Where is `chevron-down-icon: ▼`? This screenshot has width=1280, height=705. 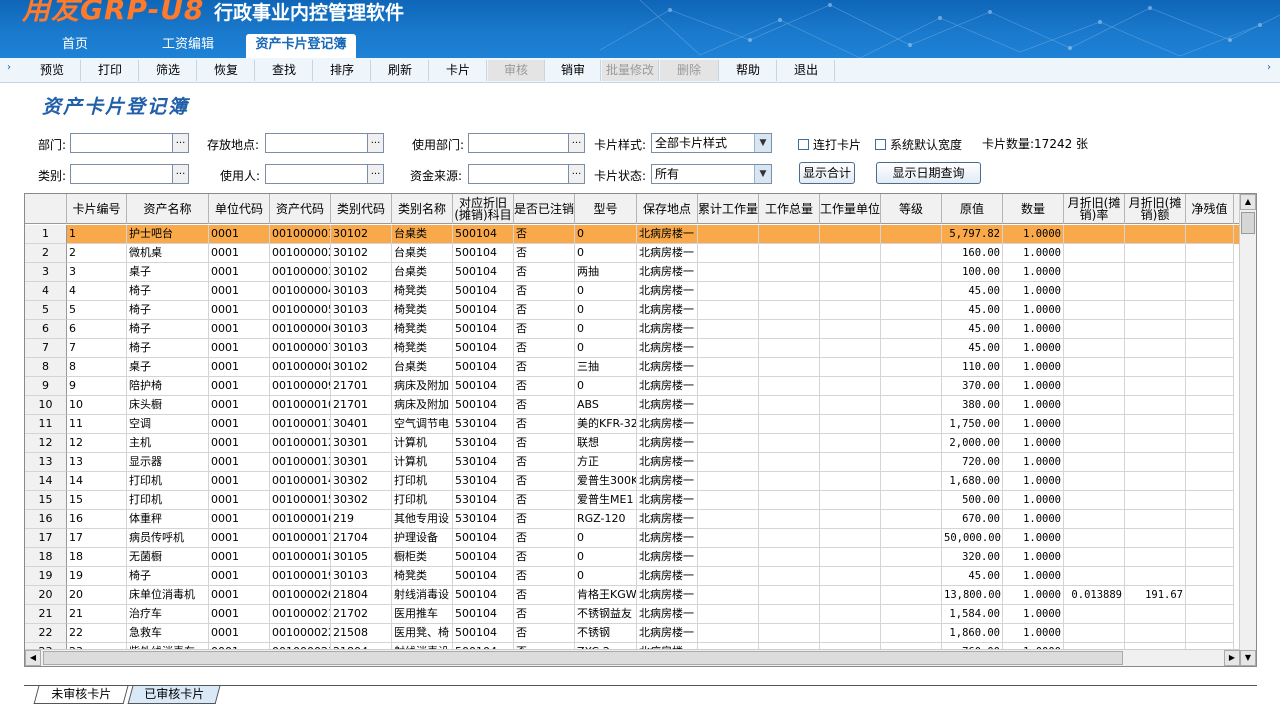
chevron-down-icon: ▼ is located at coordinates (762, 174).